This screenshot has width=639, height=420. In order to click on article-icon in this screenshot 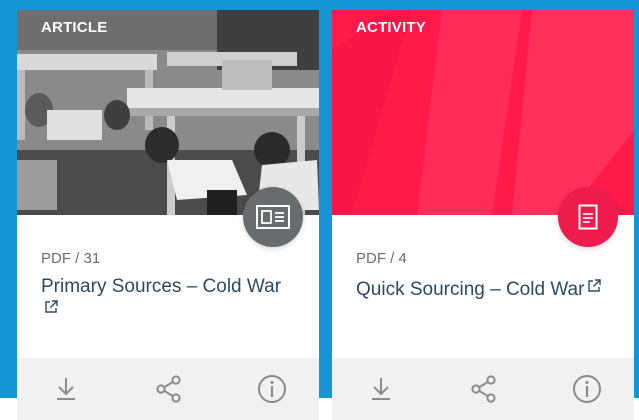, I will do `click(273, 217)`.